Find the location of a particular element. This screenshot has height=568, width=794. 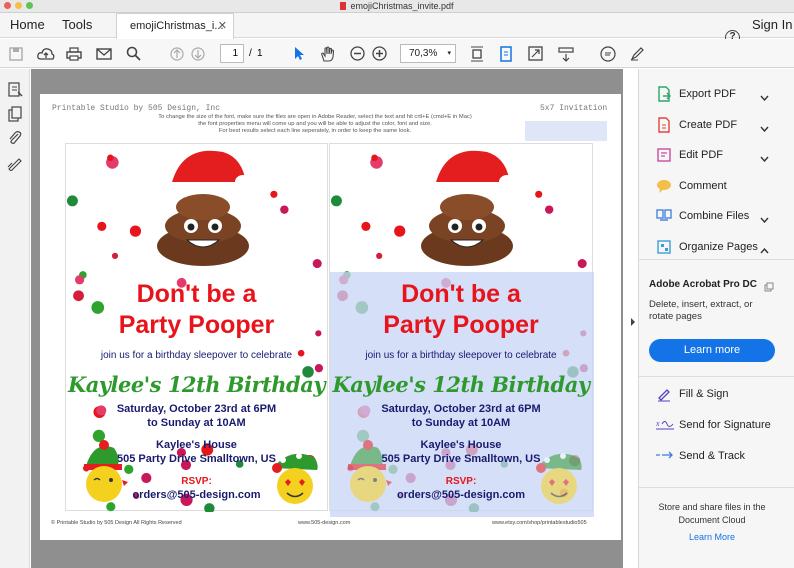

zoom-out-icon is located at coordinates (357, 53).